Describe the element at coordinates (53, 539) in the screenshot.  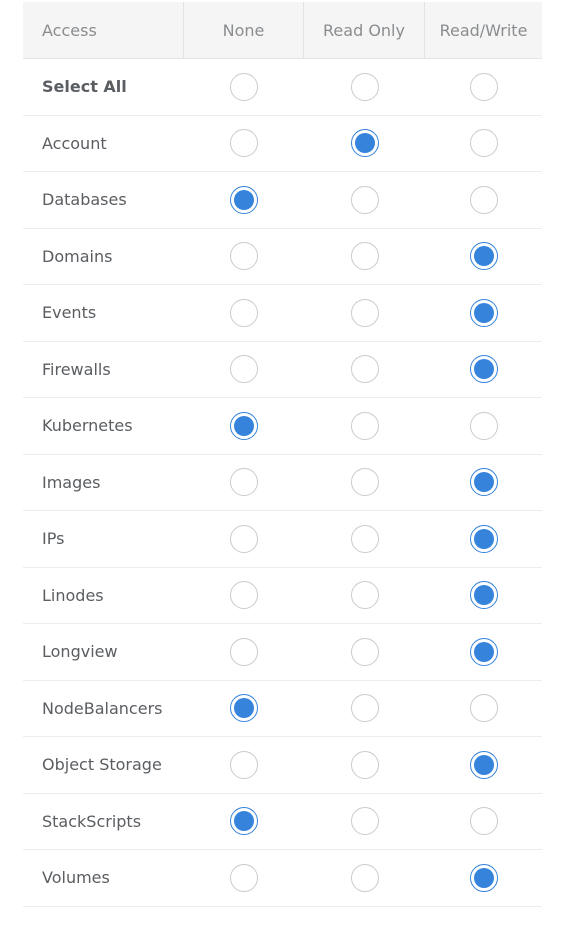
I see `row-label: IPs` at that location.